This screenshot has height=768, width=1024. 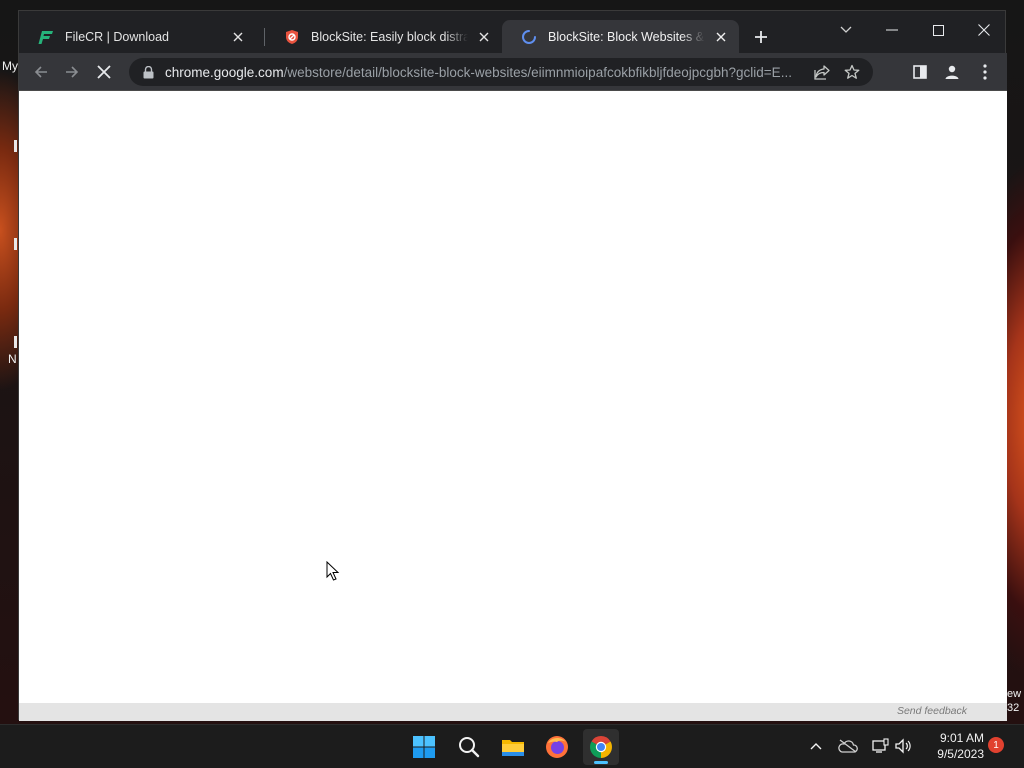 I want to click on plus-icon, so click(x=761, y=37).